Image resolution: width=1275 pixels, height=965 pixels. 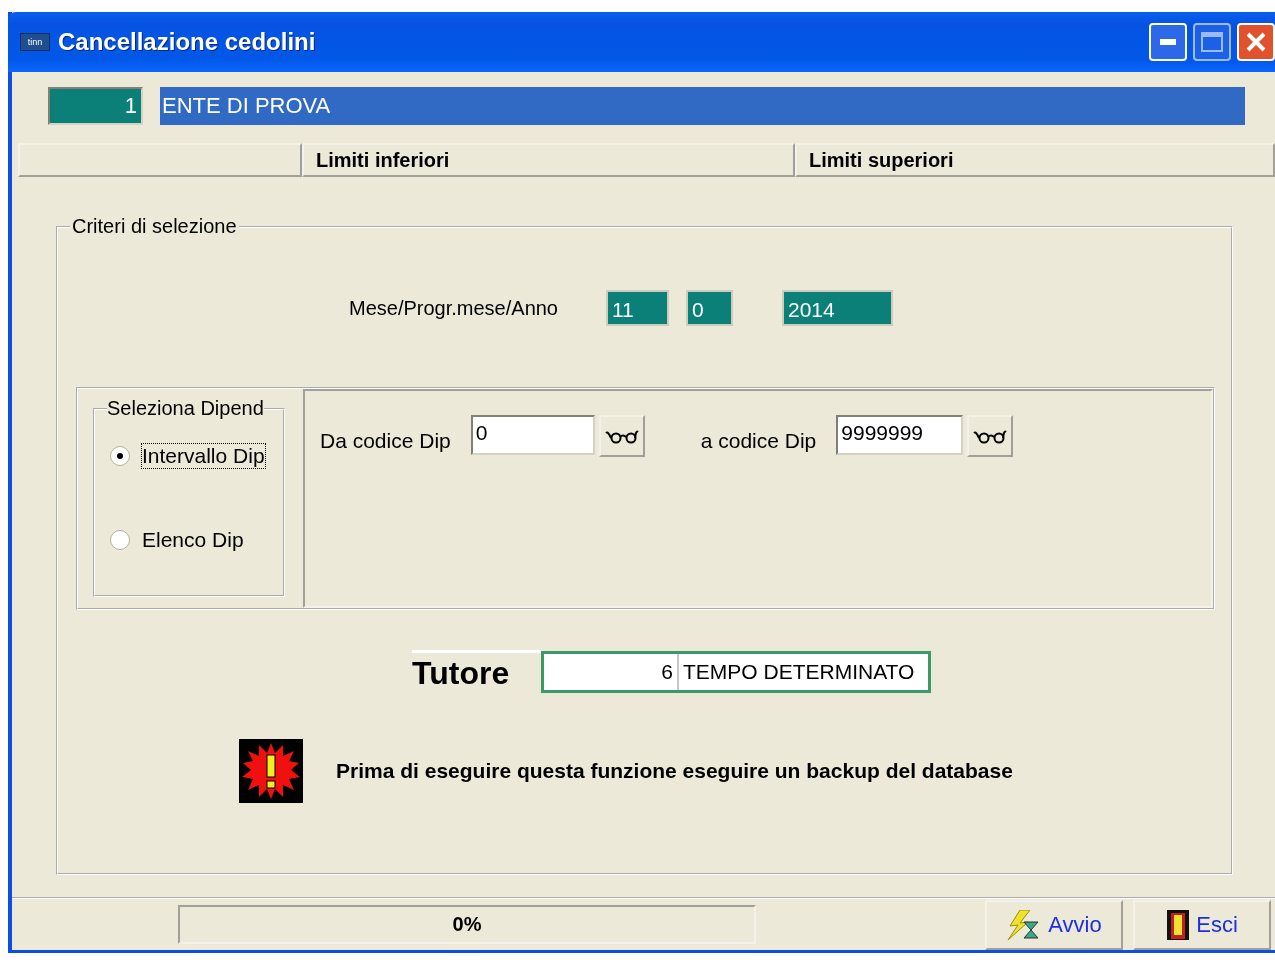 I want to click on column-header: Limiti superiori, so click(x=1035, y=160).